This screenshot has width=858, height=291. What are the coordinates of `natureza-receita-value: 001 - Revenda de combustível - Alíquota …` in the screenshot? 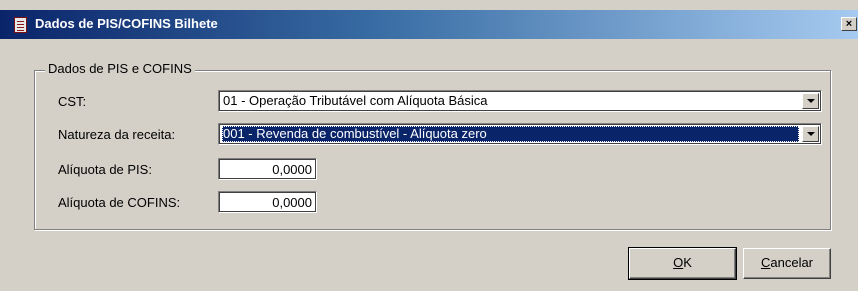 It's located at (510, 134).